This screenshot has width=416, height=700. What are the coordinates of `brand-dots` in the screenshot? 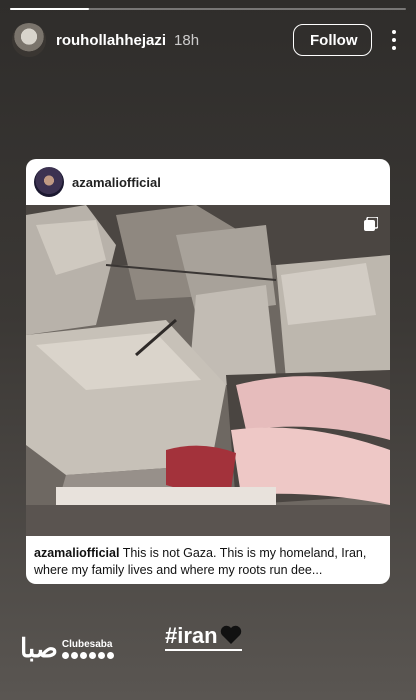 It's located at (87, 655).